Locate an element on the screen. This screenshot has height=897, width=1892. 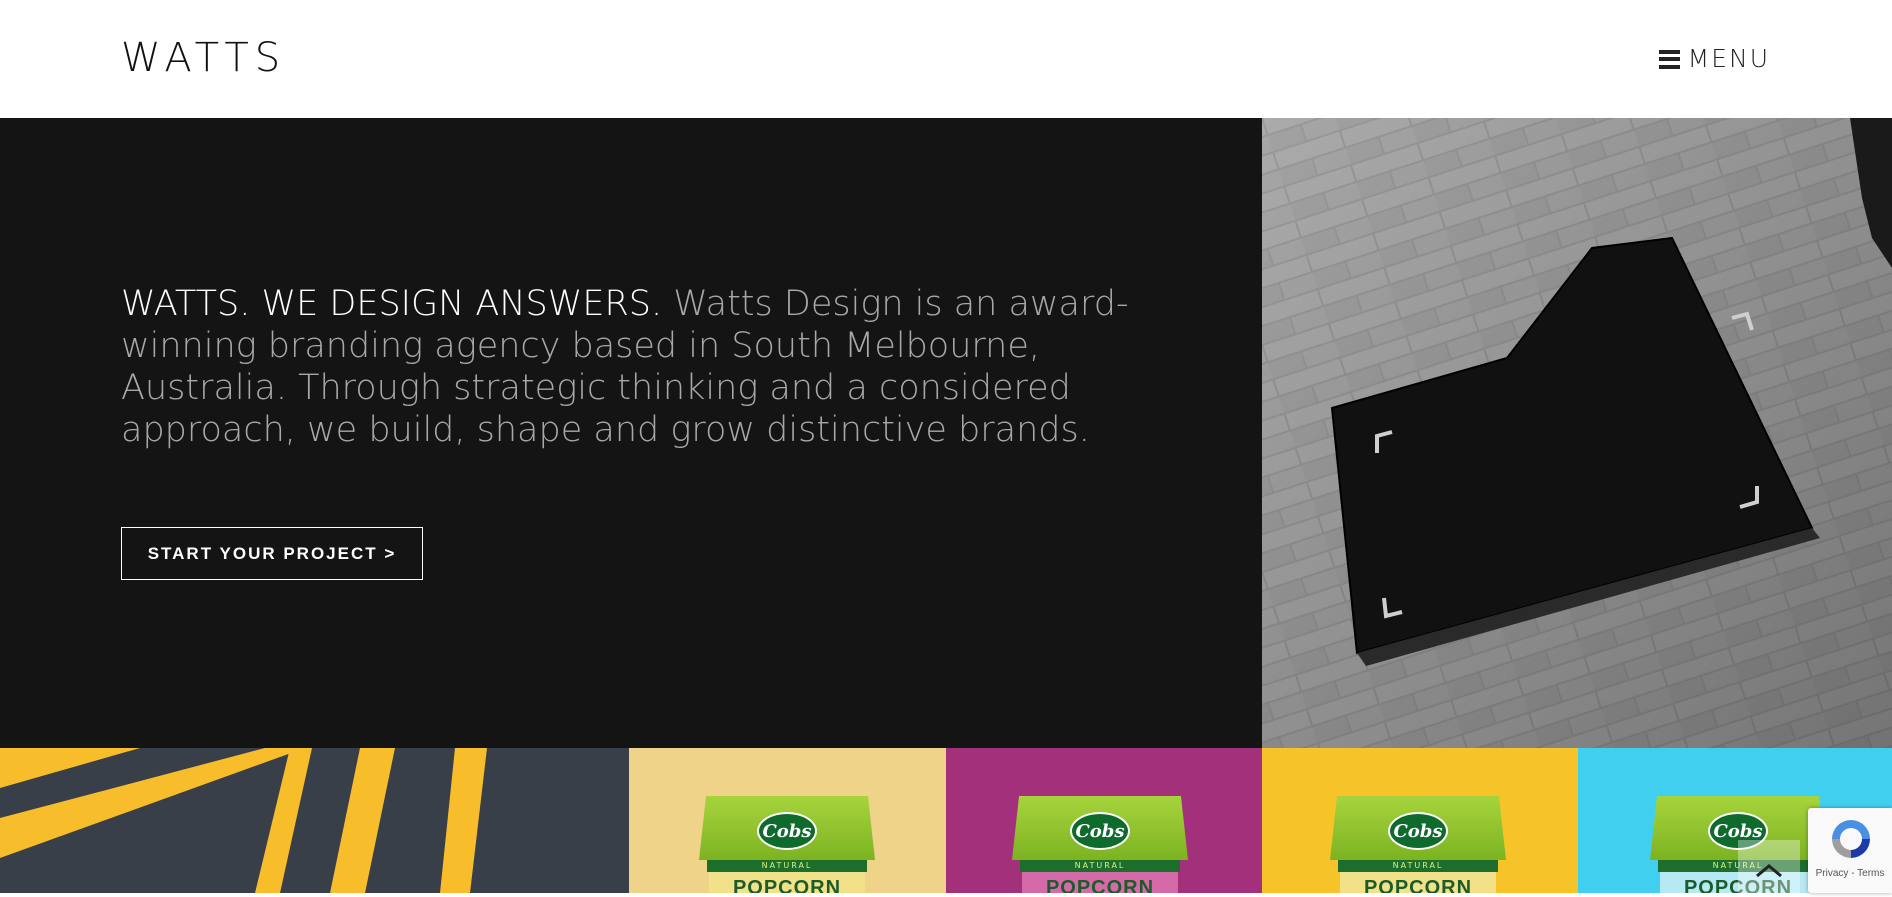
start-project-button: START YOUR PROJECT > is located at coordinates (272, 553).